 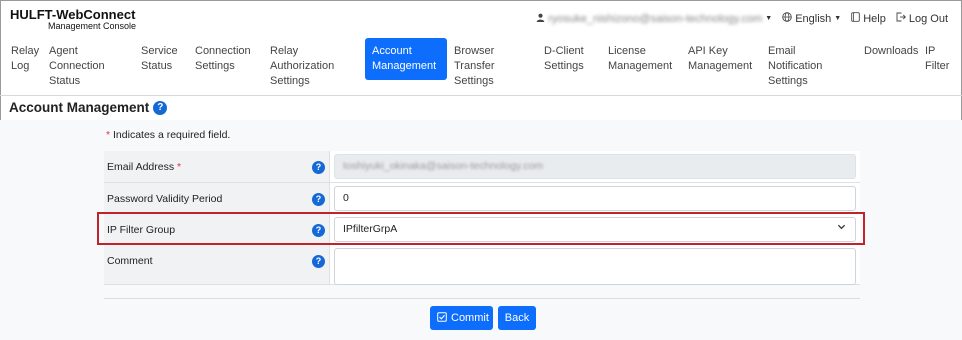 I want to click on ip-filter-group-value: IPfilterGrpA, so click(x=370, y=229).